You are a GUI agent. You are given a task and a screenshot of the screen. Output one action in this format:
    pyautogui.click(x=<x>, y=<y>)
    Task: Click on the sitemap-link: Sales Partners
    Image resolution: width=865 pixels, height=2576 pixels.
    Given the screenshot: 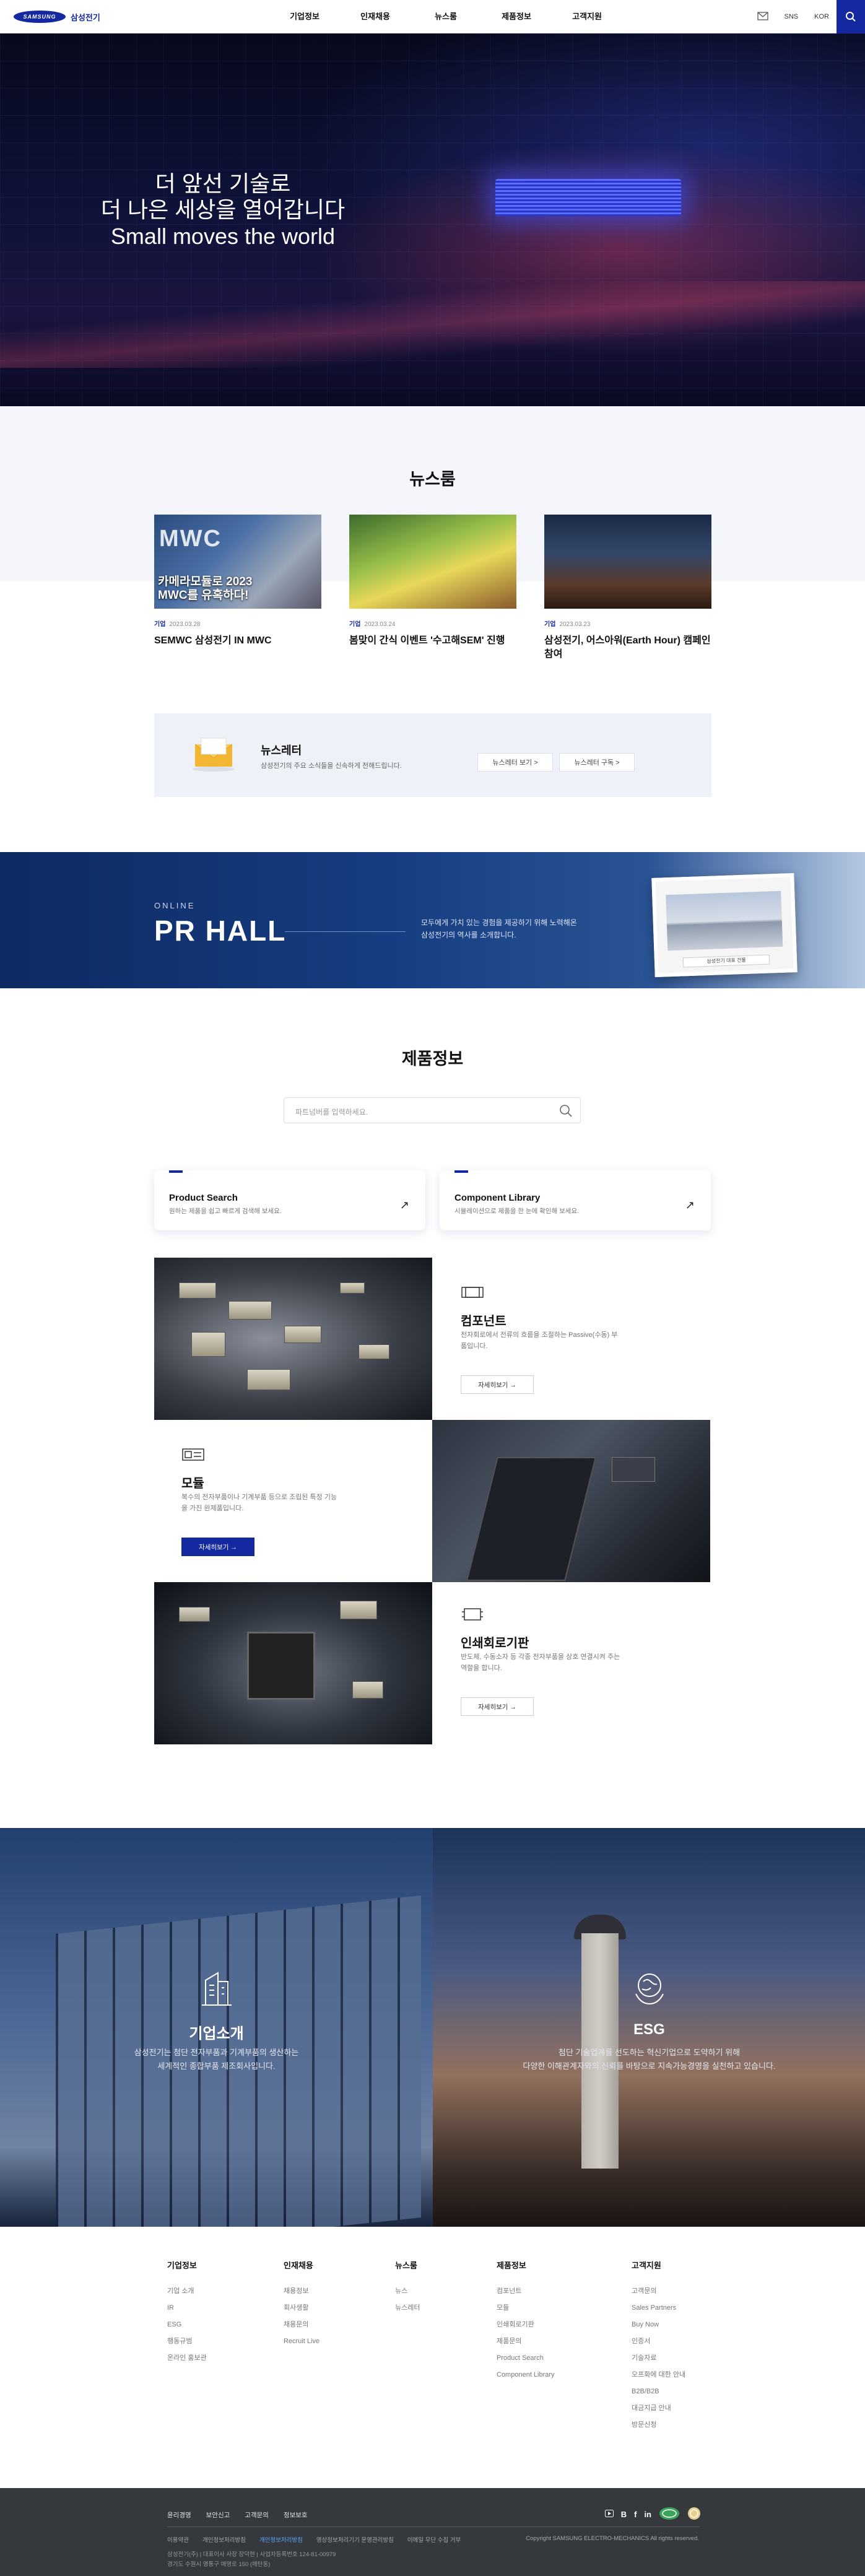 What is the action you would take?
    pyautogui.click(x=658, y=2308)
    